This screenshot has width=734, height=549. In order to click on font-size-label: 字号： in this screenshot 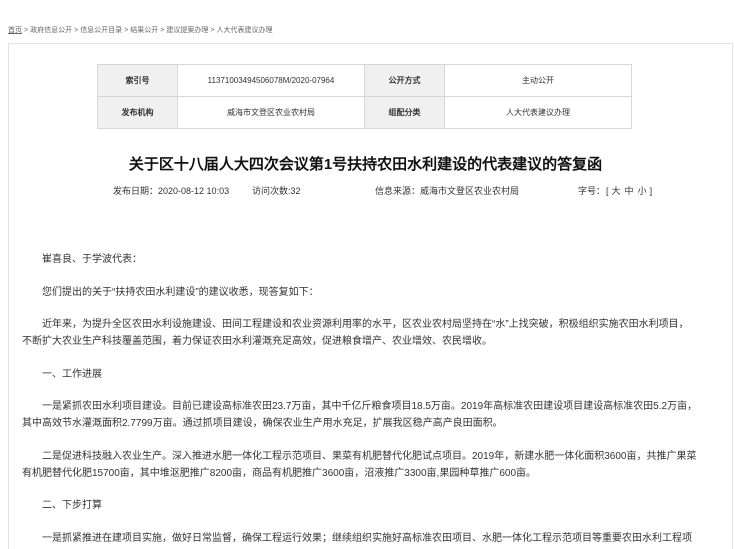, I will do `click(592, 191)`.